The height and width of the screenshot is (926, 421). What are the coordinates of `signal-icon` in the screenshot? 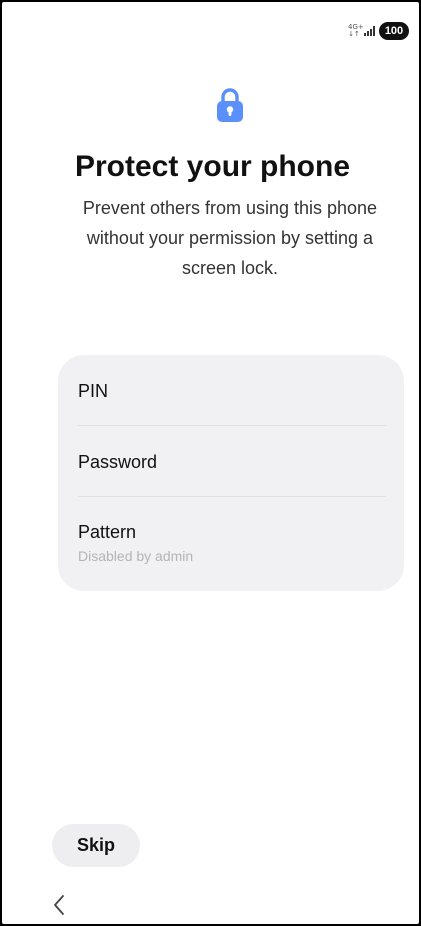 It's located at (369, 31).